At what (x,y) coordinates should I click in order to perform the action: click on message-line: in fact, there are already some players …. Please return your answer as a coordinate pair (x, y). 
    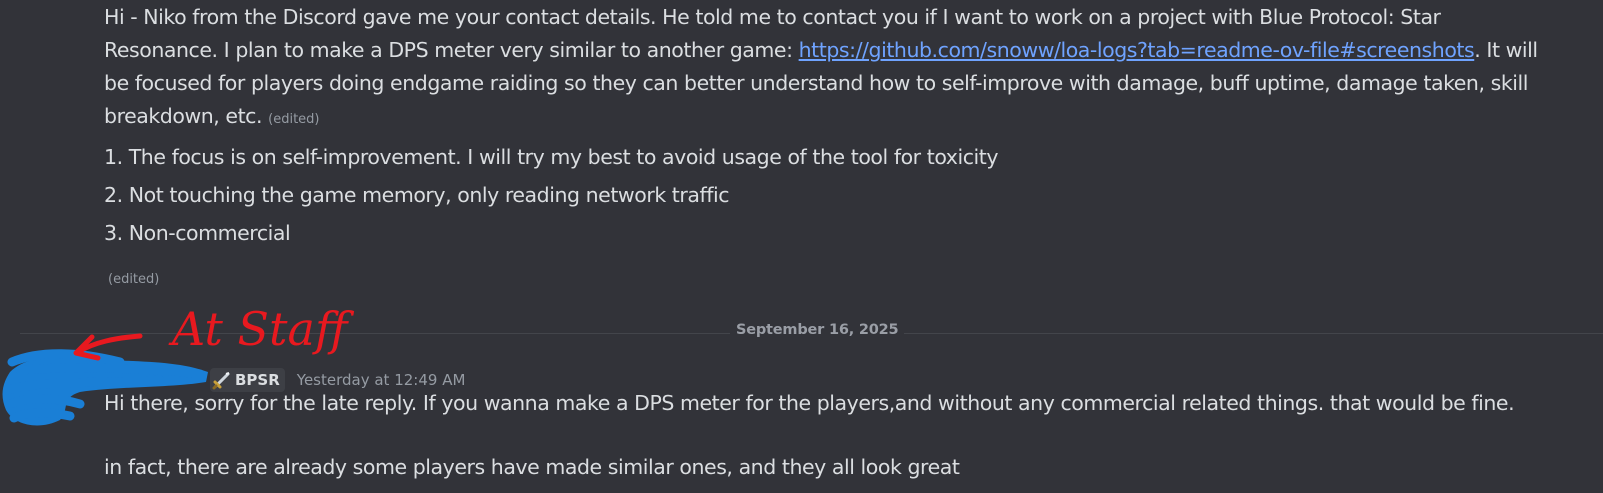
    Looking at the image, I should click on (532, 467).